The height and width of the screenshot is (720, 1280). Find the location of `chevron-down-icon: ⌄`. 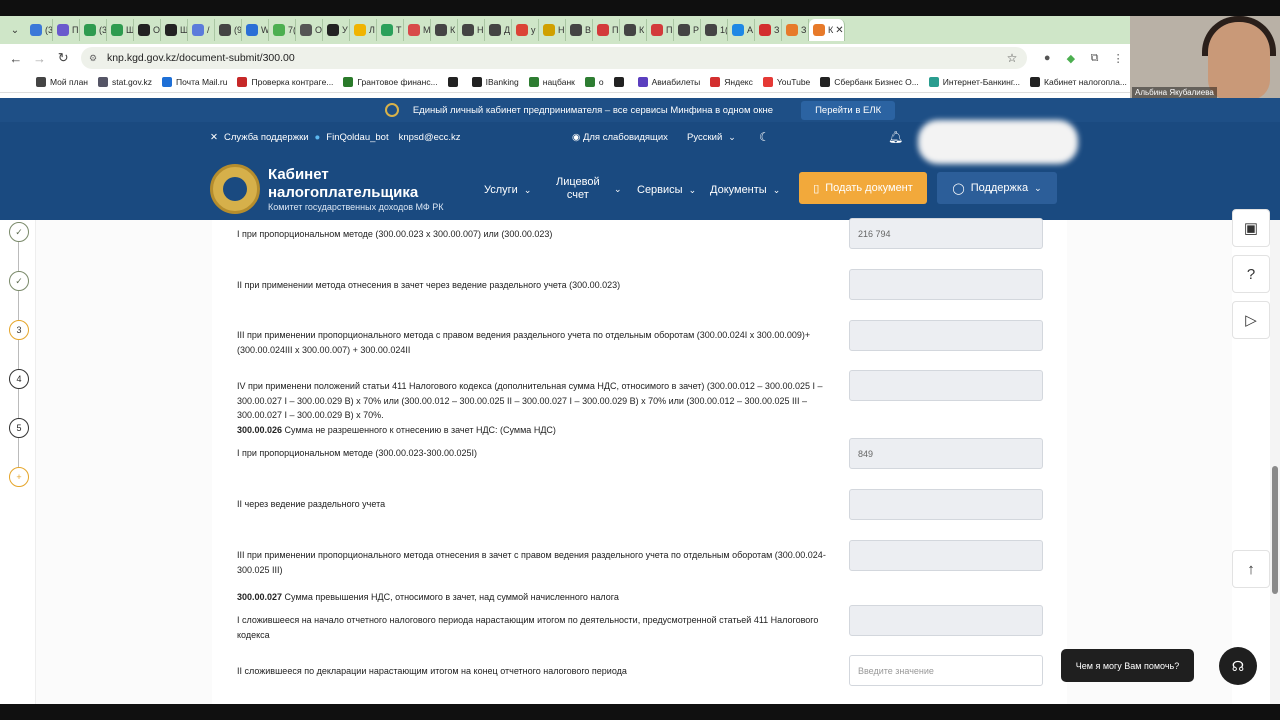

chevron-down-icon: ⌄ is located at coordinates (618, 189).